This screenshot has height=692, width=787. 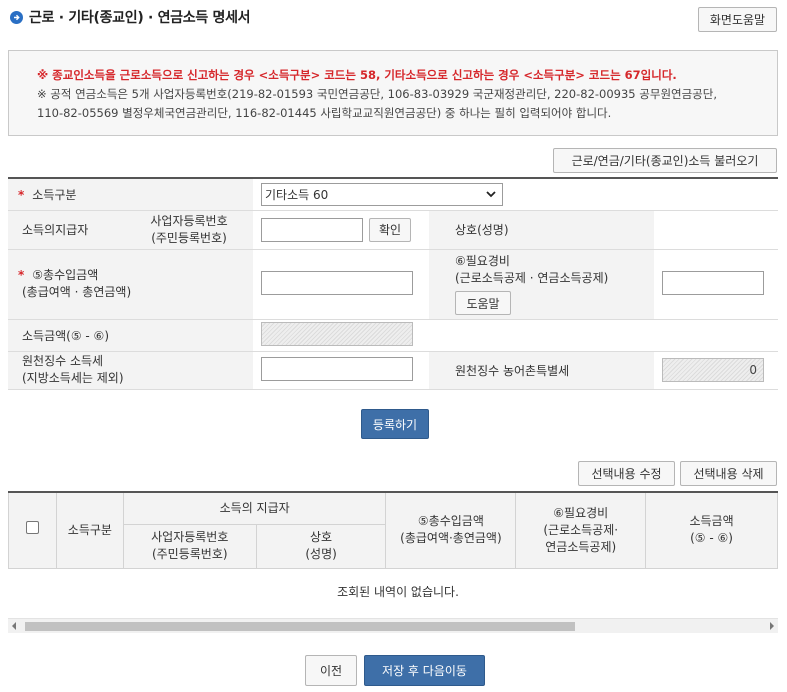 I want to click on horizontal-scrollbar, so click(x=393, y=625).